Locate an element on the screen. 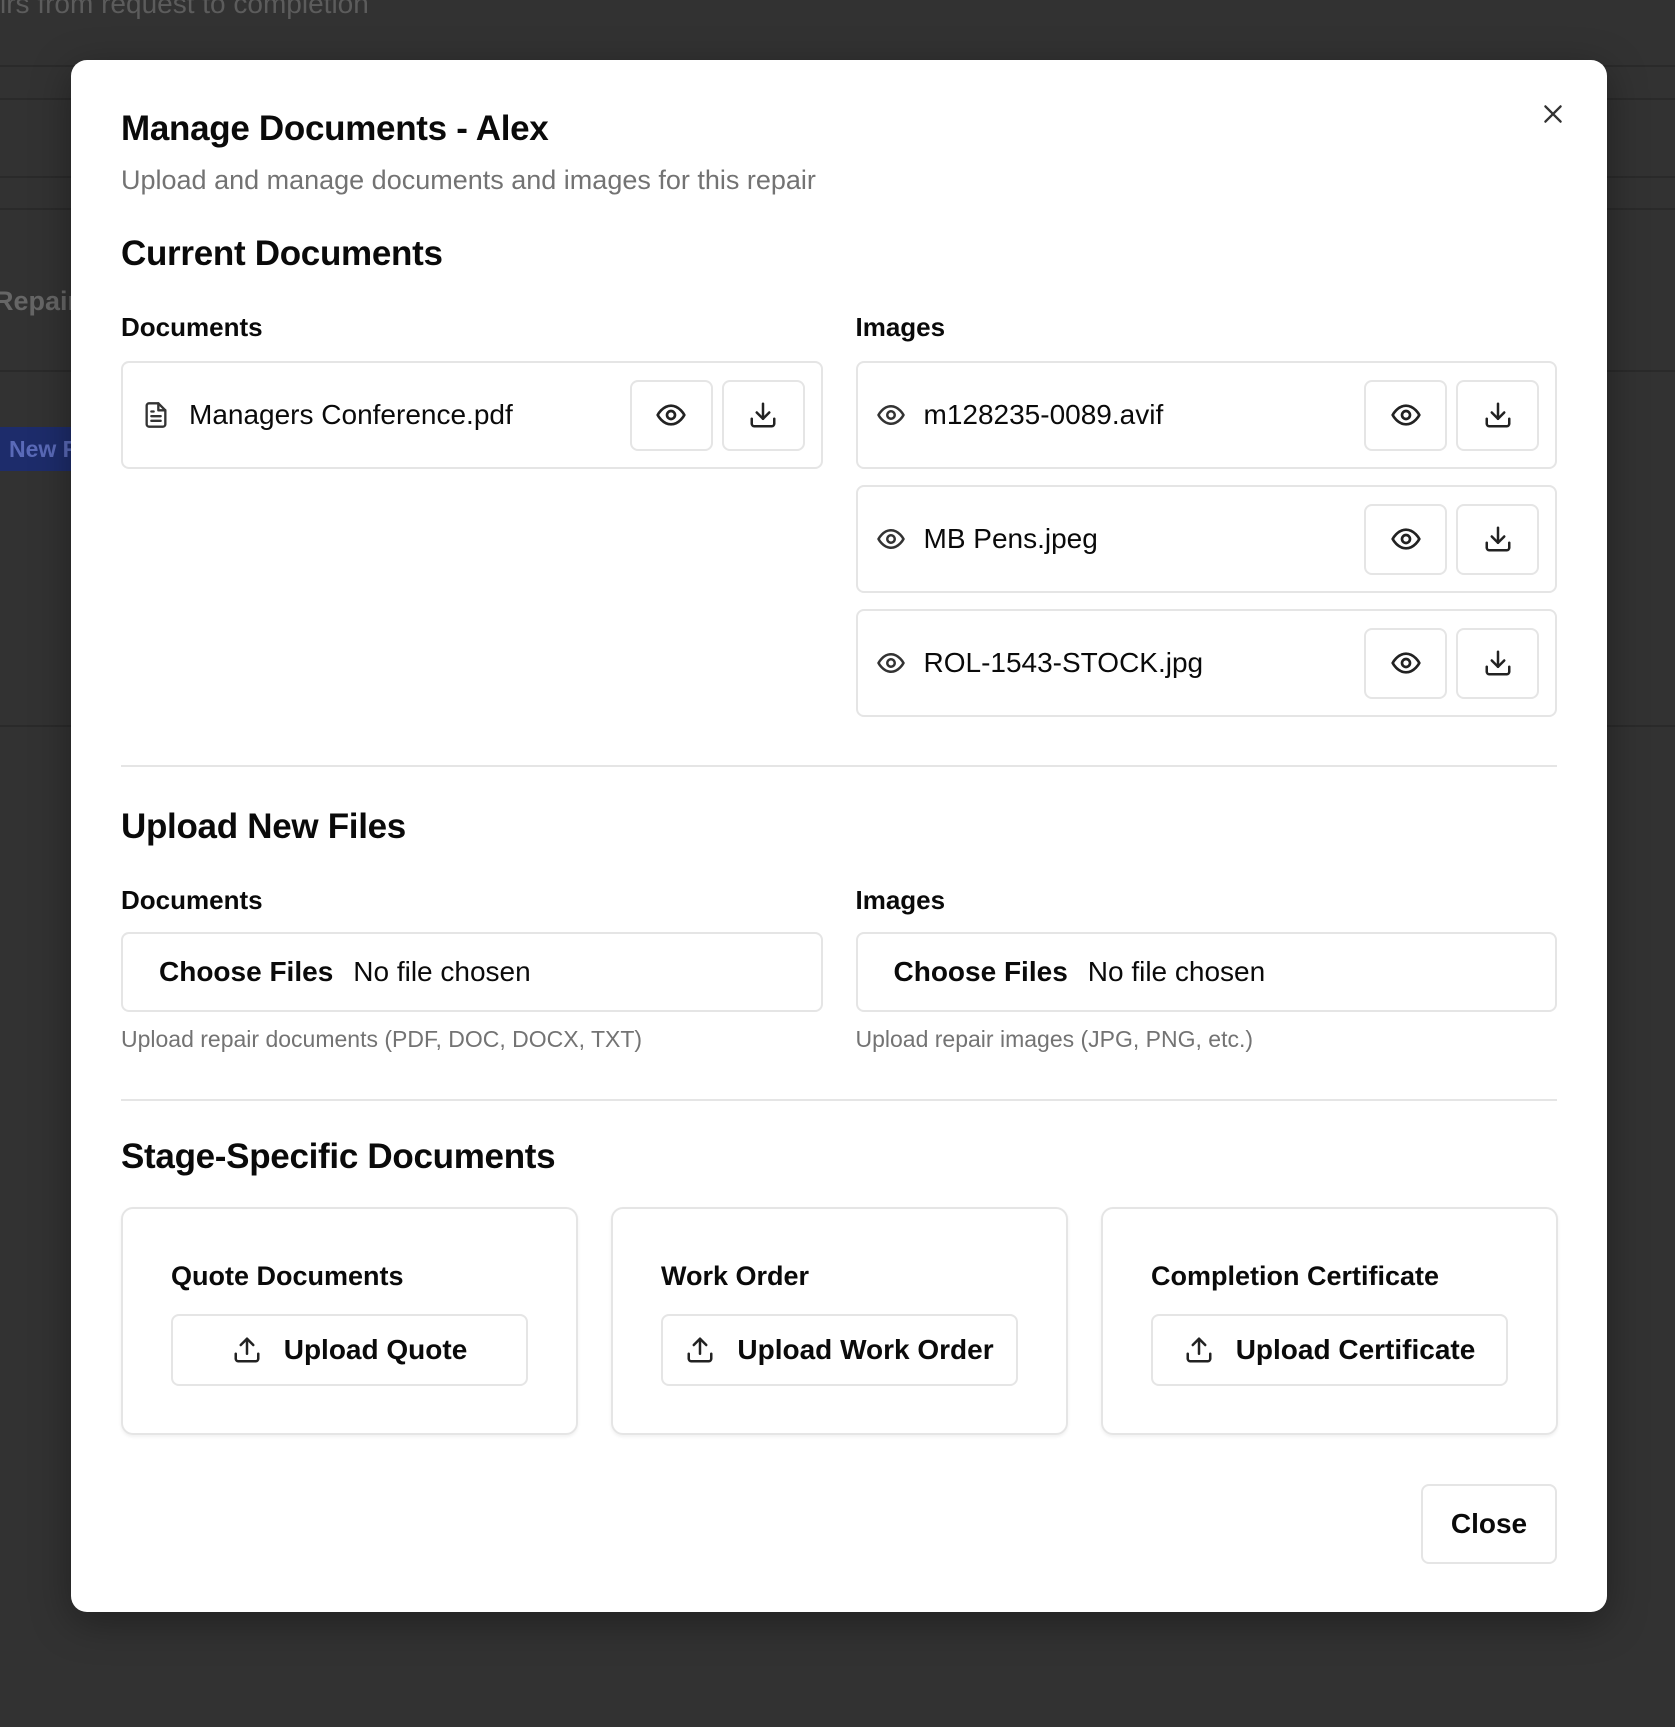  view-document-button is located at coordinates (671, 415).